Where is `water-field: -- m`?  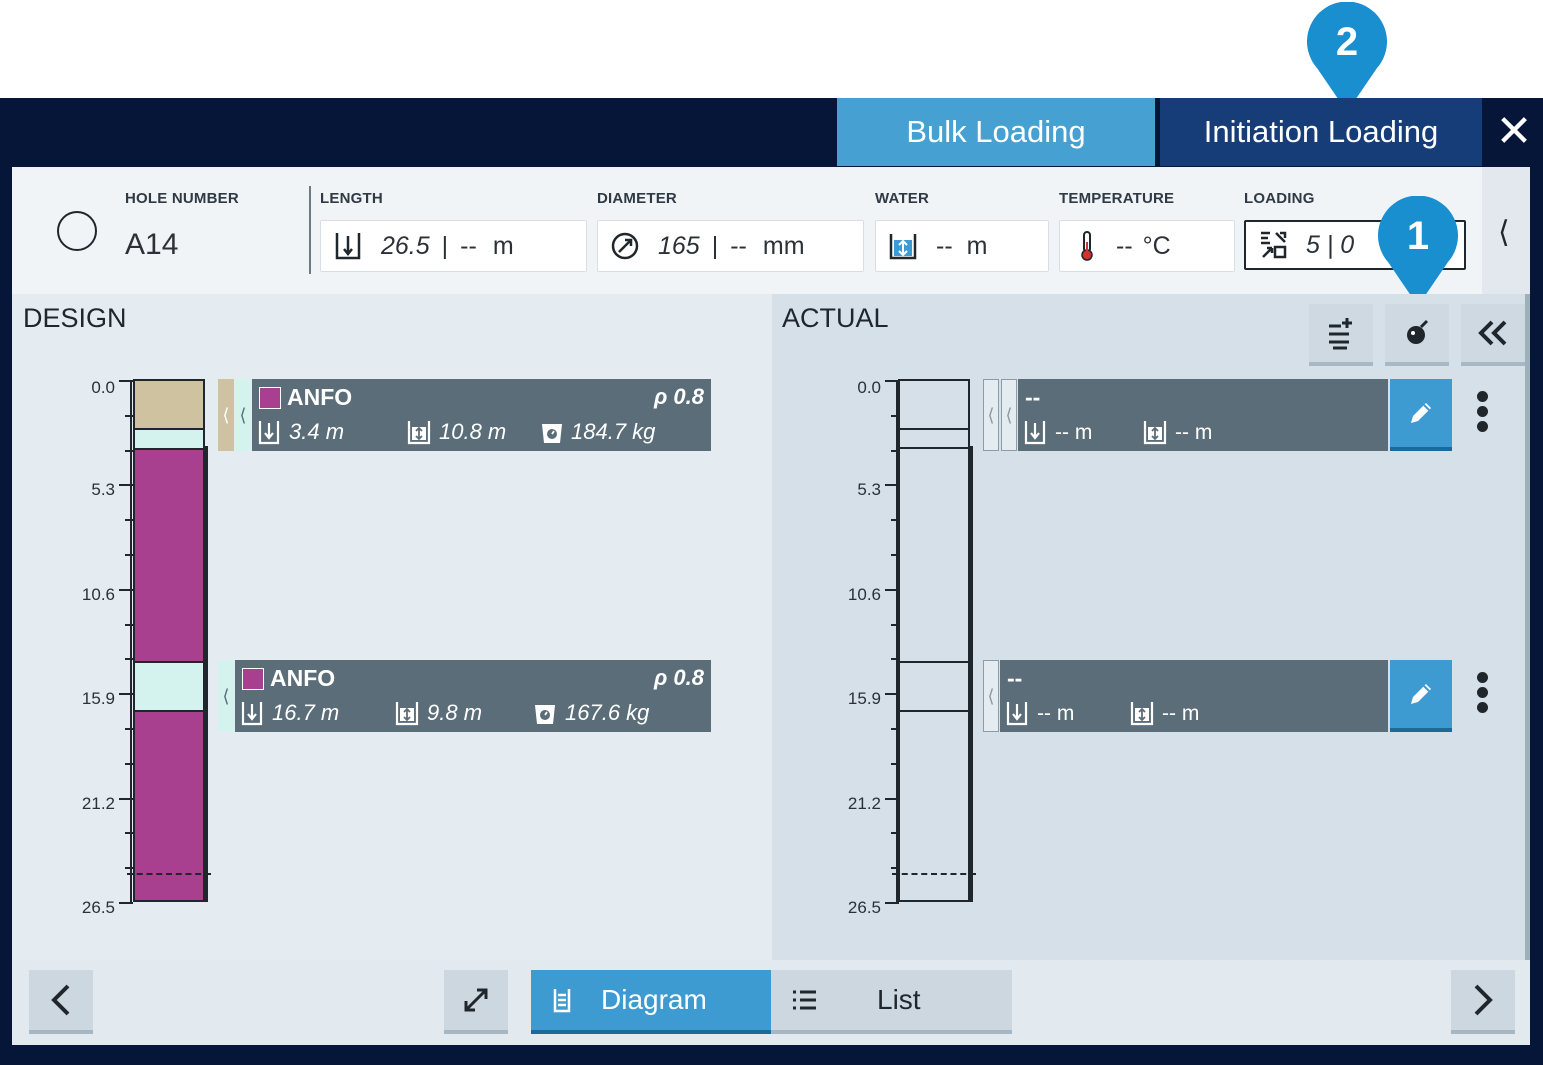 water-field: -- m is located at coordinates (962, 246).